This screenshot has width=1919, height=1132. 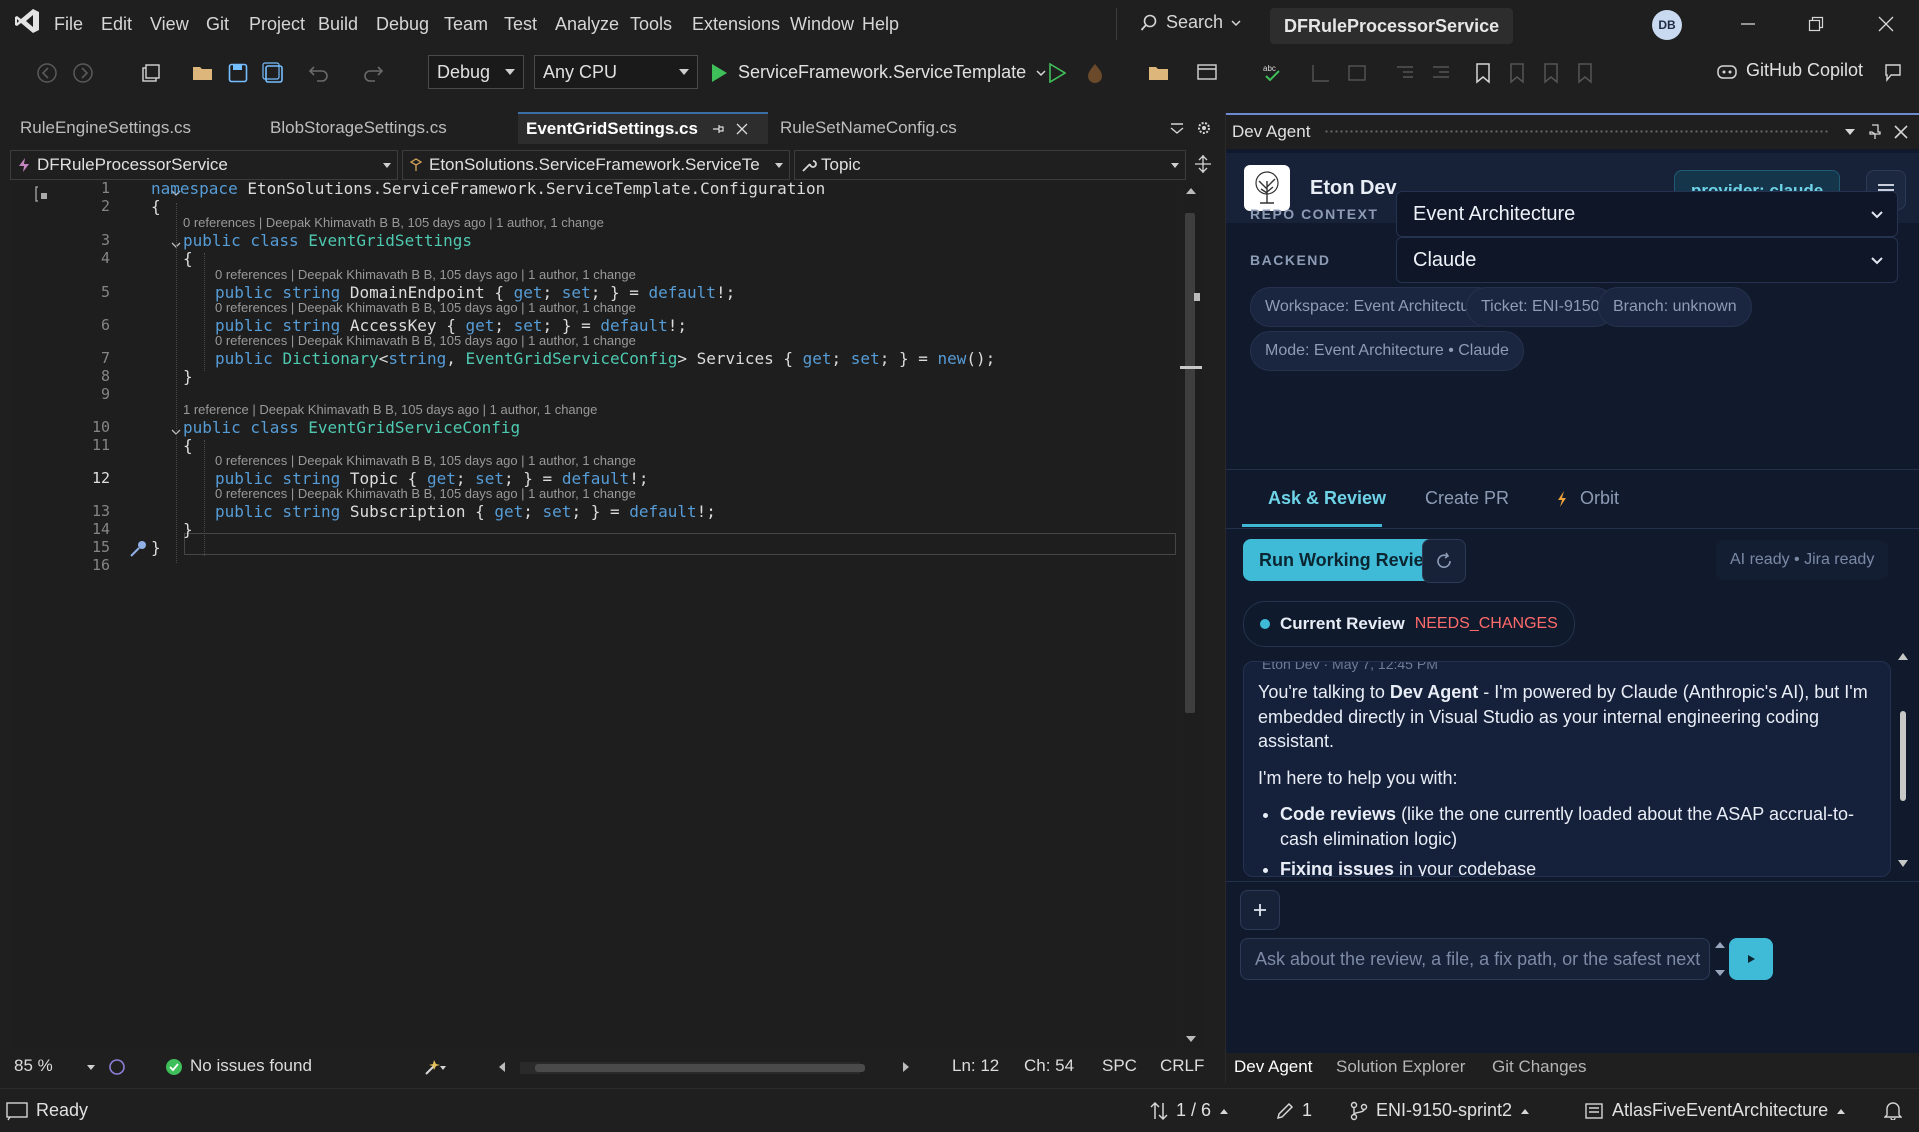 I want to click on open-folder-icon, so click(x=203, y=73).